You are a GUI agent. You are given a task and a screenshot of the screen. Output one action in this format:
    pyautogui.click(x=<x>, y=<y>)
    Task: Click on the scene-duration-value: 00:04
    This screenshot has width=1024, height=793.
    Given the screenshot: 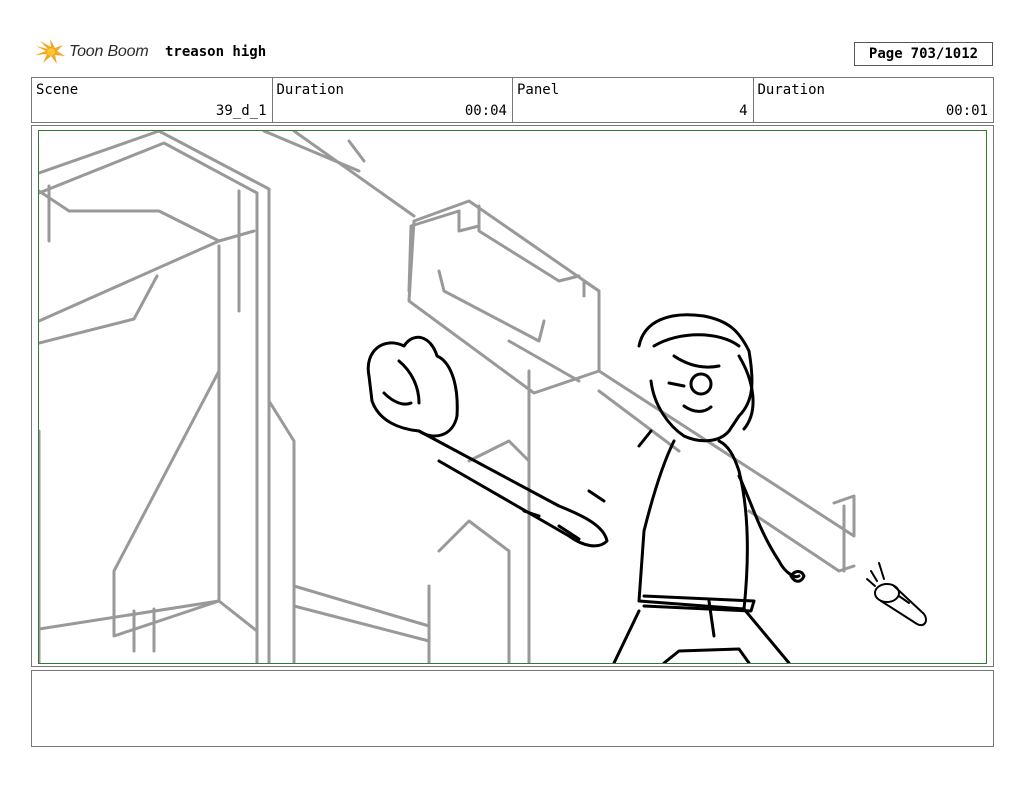 What is the action you would take?
    pyautogui.click(x=485, y=111)
    